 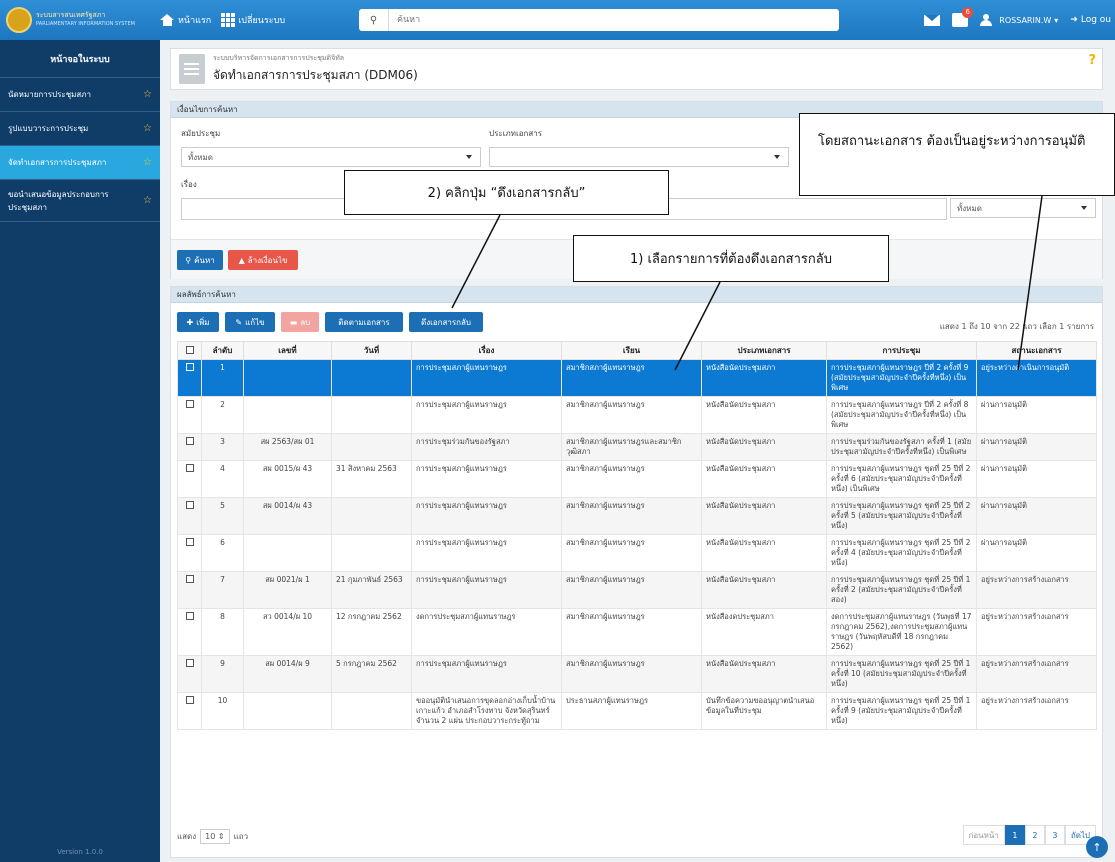 What do you see at coordinates (639, 157) in the screenshot?
I see `document-type-select` at bounding box center [639, 157].